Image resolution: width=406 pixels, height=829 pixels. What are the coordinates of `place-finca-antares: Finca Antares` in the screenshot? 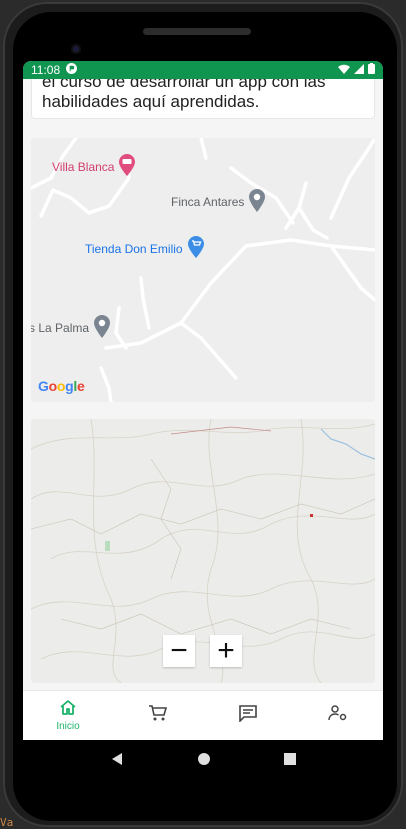 It's located at (218, 201).